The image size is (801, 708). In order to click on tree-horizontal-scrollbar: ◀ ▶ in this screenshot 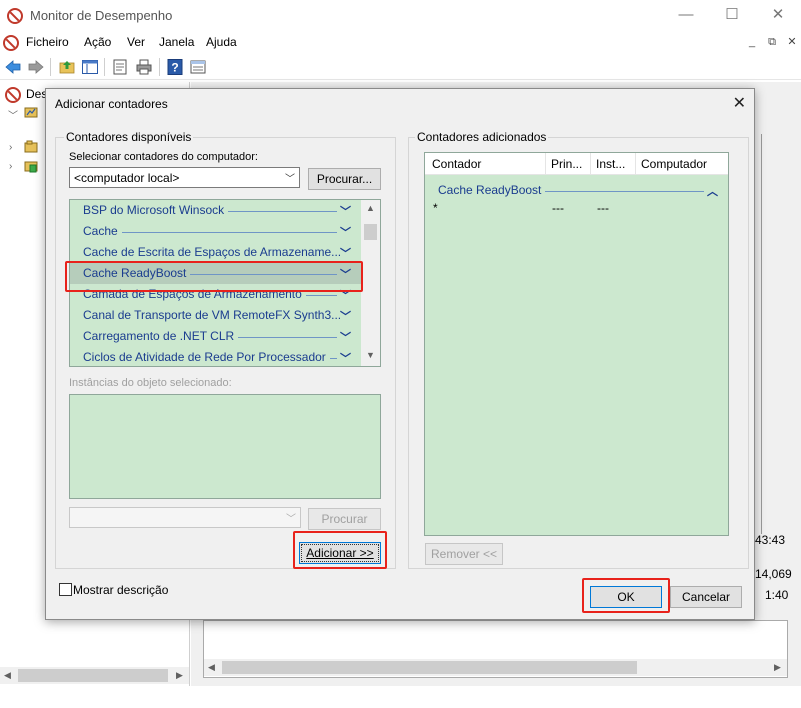, I will do `click(94, 675)`.